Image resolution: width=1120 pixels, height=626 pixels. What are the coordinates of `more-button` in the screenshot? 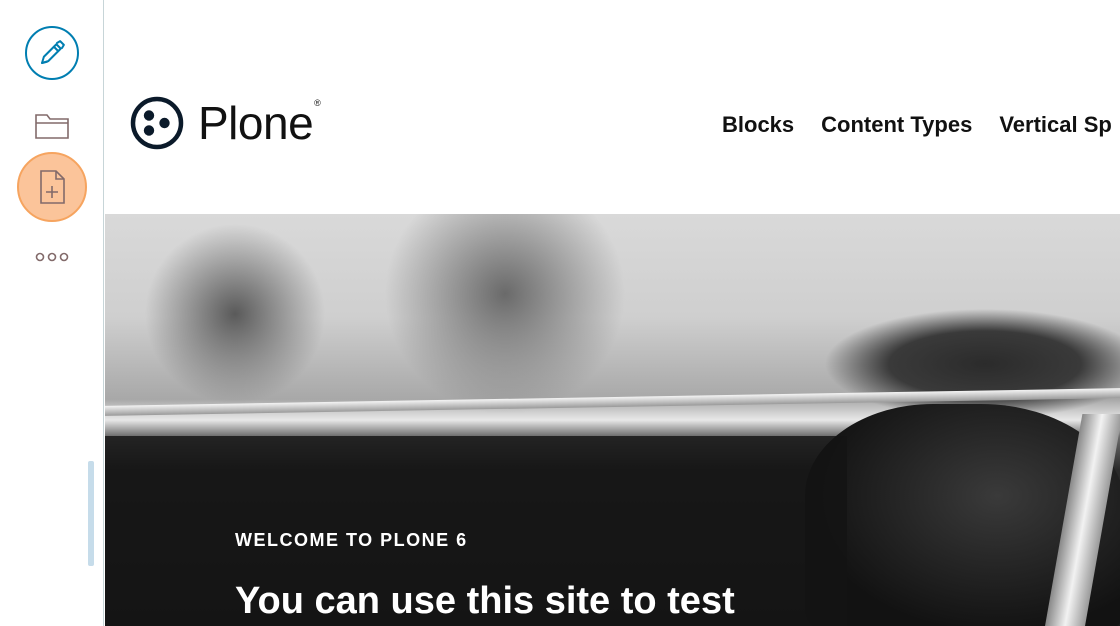 It's located at (52, 257).